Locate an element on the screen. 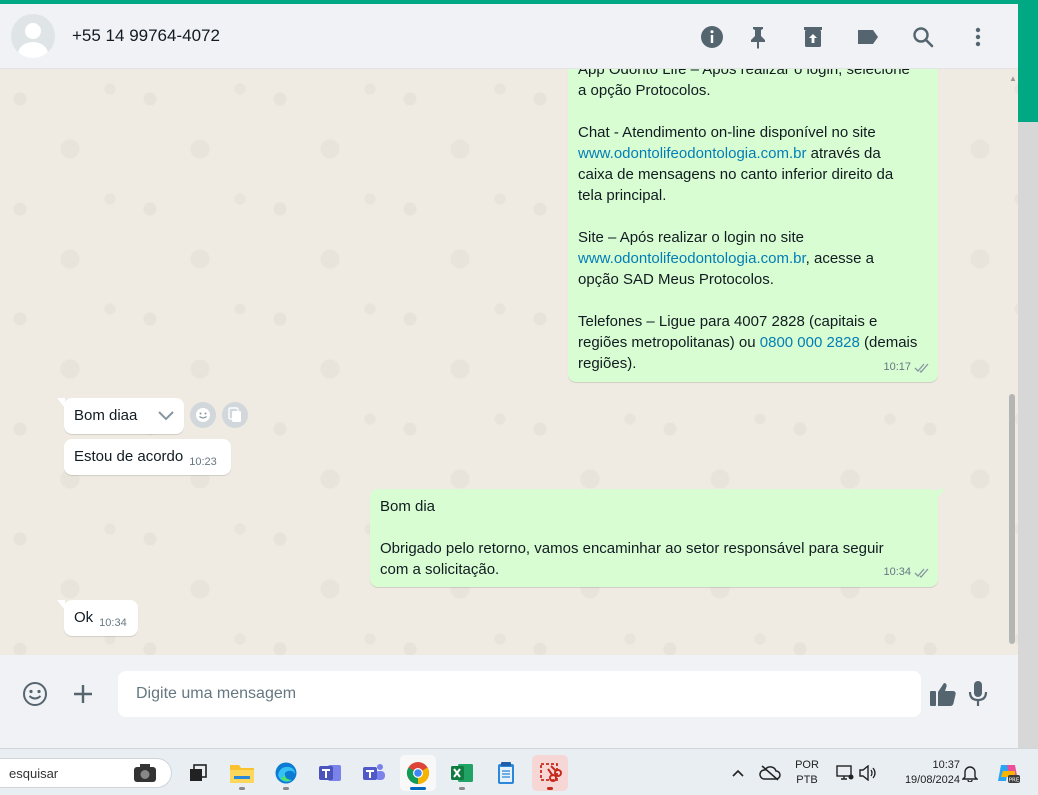 Image resolution: width=1038 pixels, height=795 pixels. message-text: Site – Após realizar o login no site is located at coordinates (691, 237).